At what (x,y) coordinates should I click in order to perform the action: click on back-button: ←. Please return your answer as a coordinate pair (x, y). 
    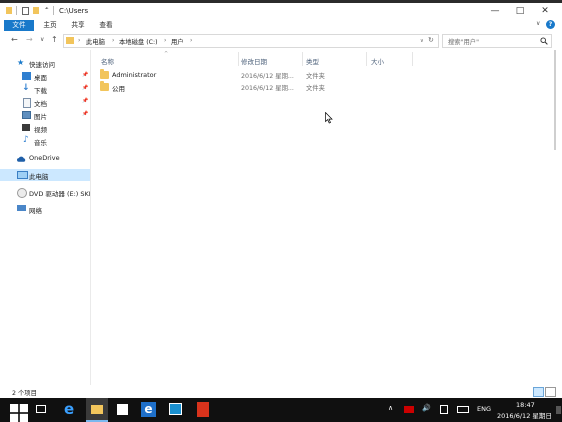
    Looking at the image, I should click on (14, 39).